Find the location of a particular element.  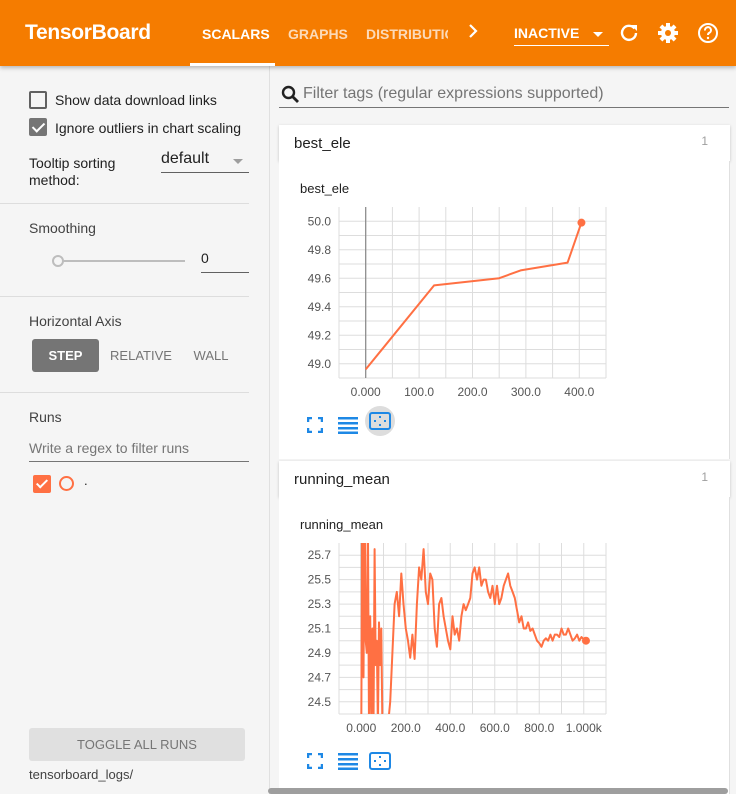

runs-title: Runs is located at coordinates (45, 417).